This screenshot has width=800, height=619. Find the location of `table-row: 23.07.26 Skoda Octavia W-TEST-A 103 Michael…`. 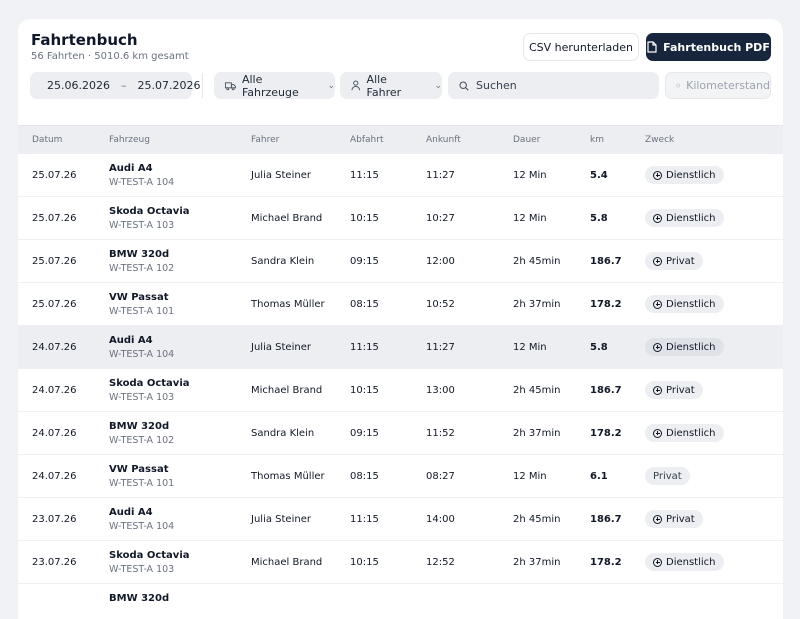

table-row: 23.07.26 Skoda Octavia W-TEST-A 103 Michael… is located at coordinates (400, 562).